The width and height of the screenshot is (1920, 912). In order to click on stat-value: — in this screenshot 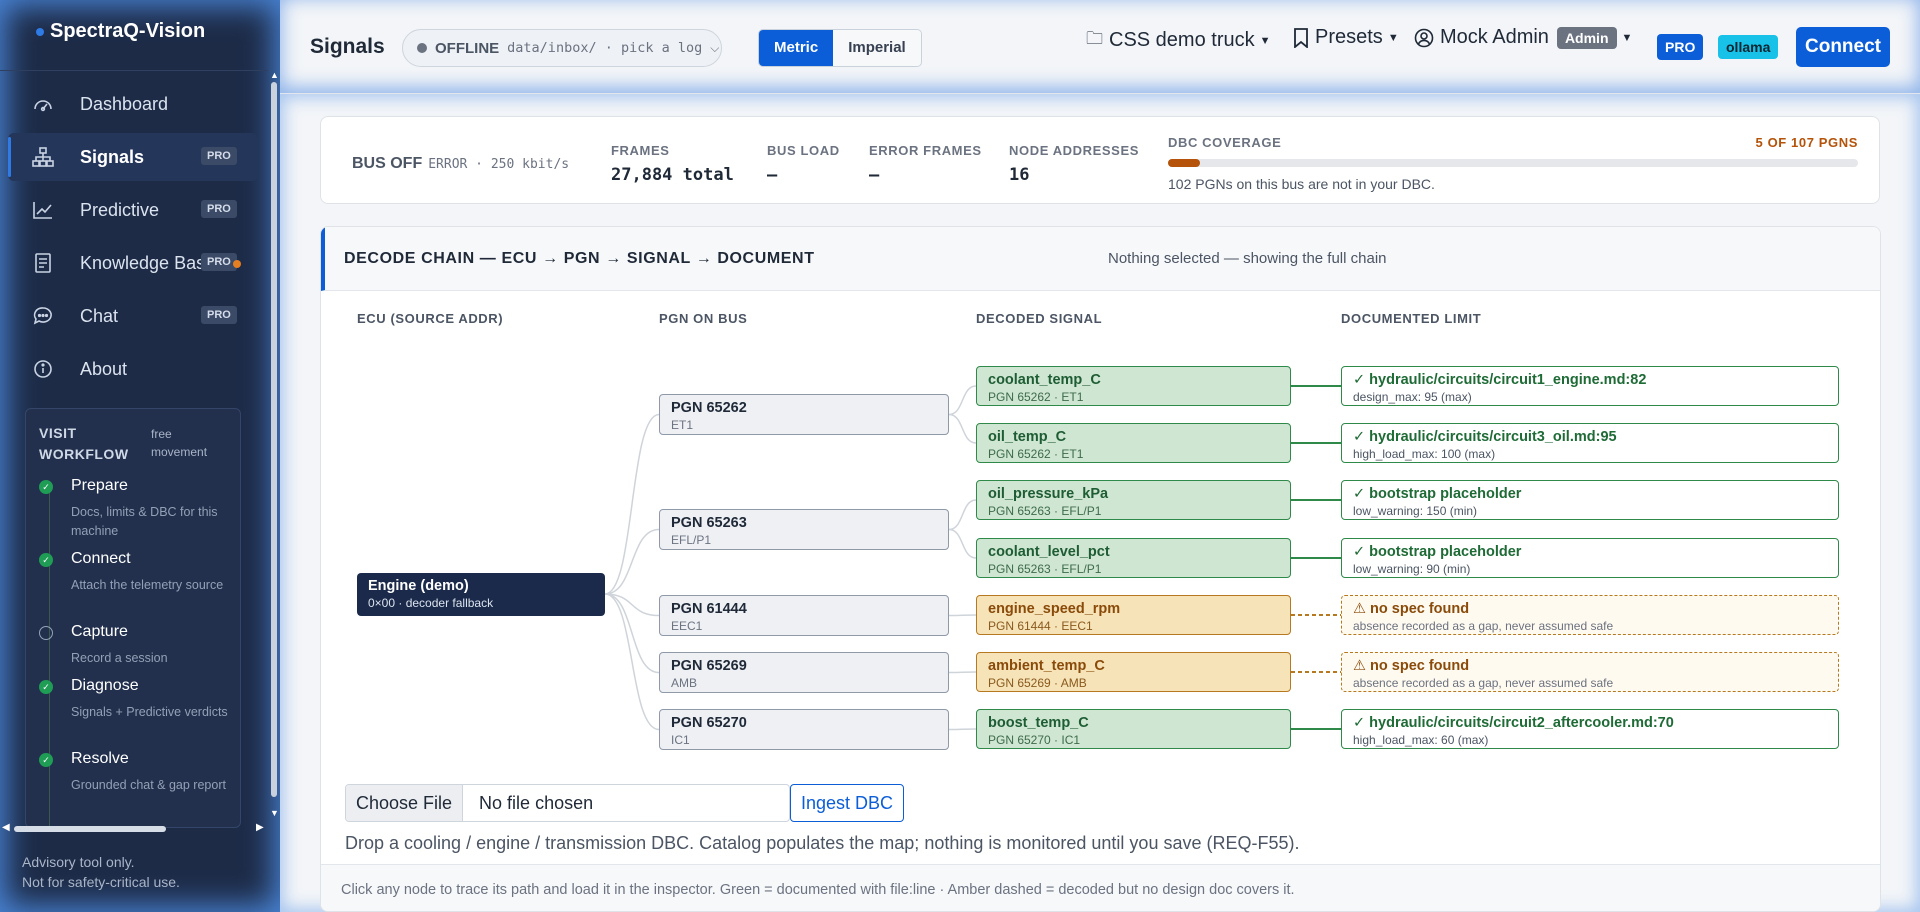, I will do `click(874, 175)`.